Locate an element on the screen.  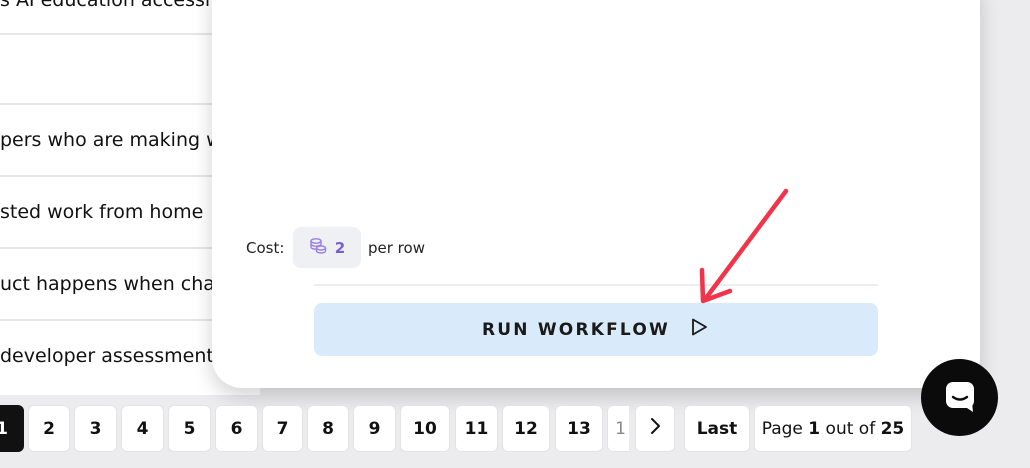
last-page-button: Last is located at coordinates (717, 428).